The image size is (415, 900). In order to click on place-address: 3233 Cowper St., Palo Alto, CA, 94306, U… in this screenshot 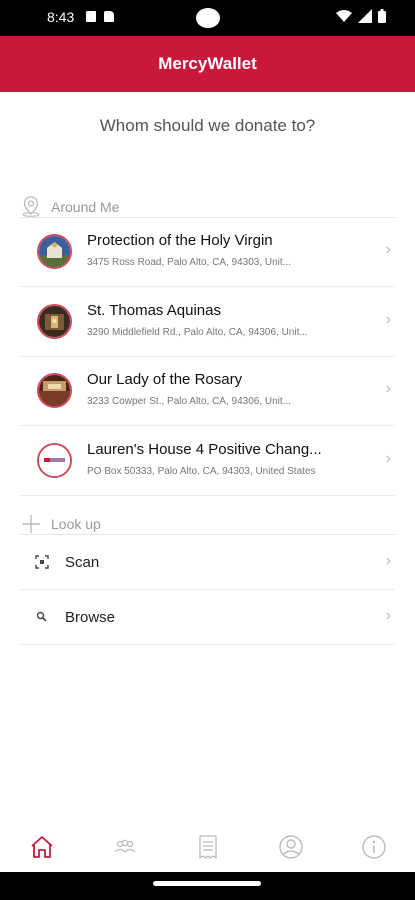, I will do `click(189, 401)`.